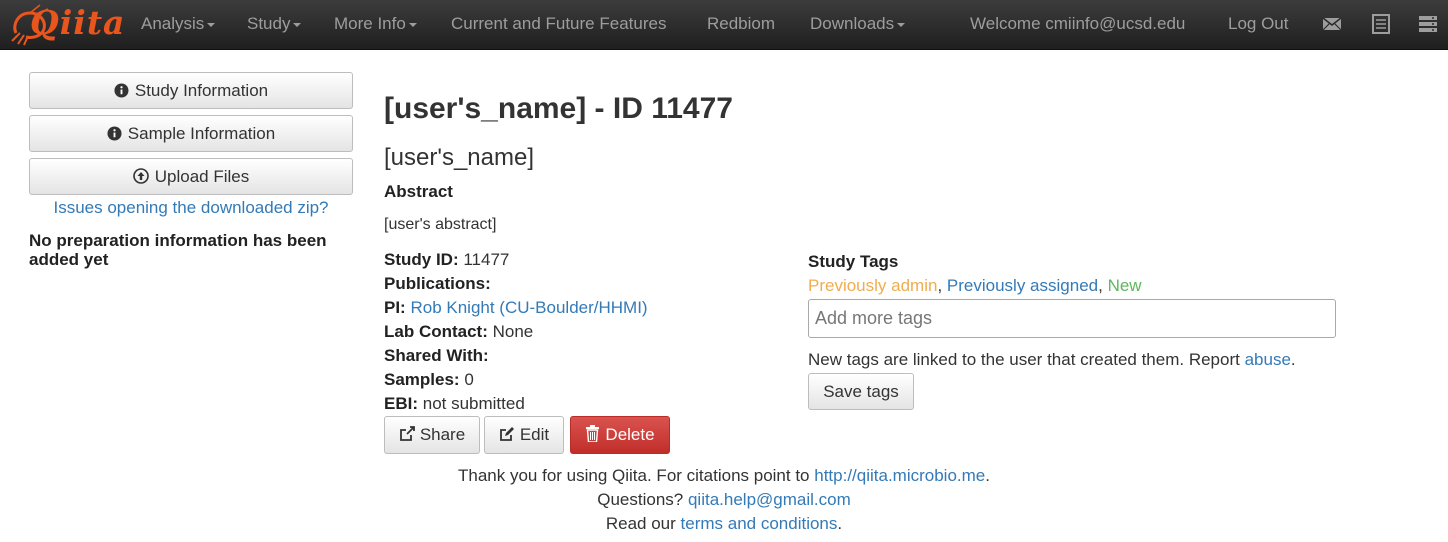 Image resolution: width=1448 pixels, height=542 pixels. I want to click on lab-contact-value: None, so click(513, 331).